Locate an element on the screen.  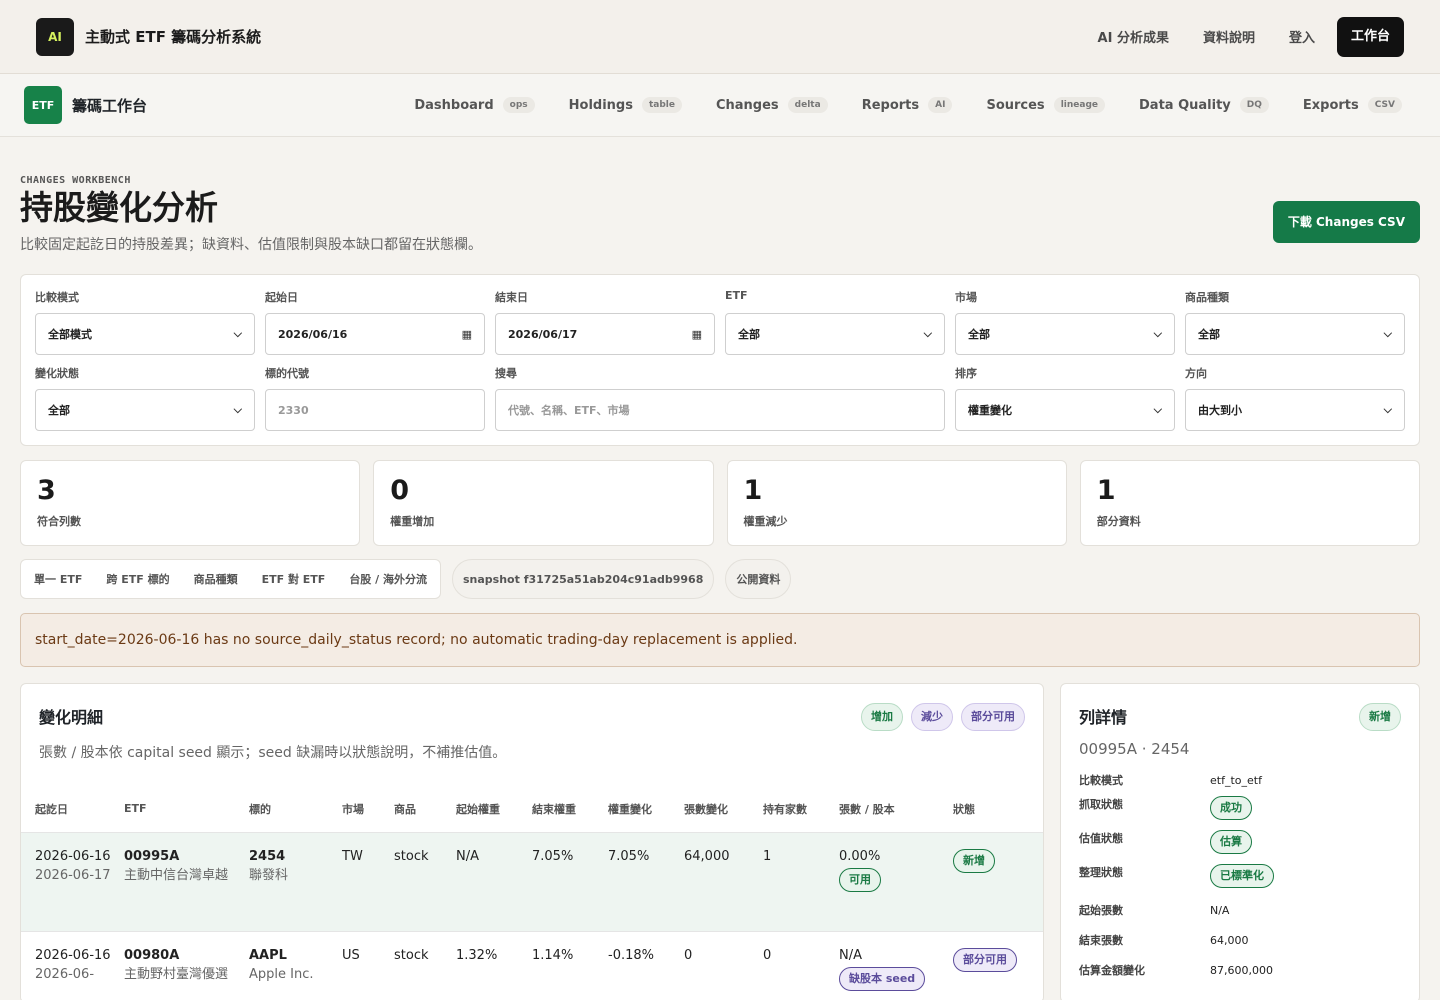
tab-label: Changes is located at coordinates (747, 105).